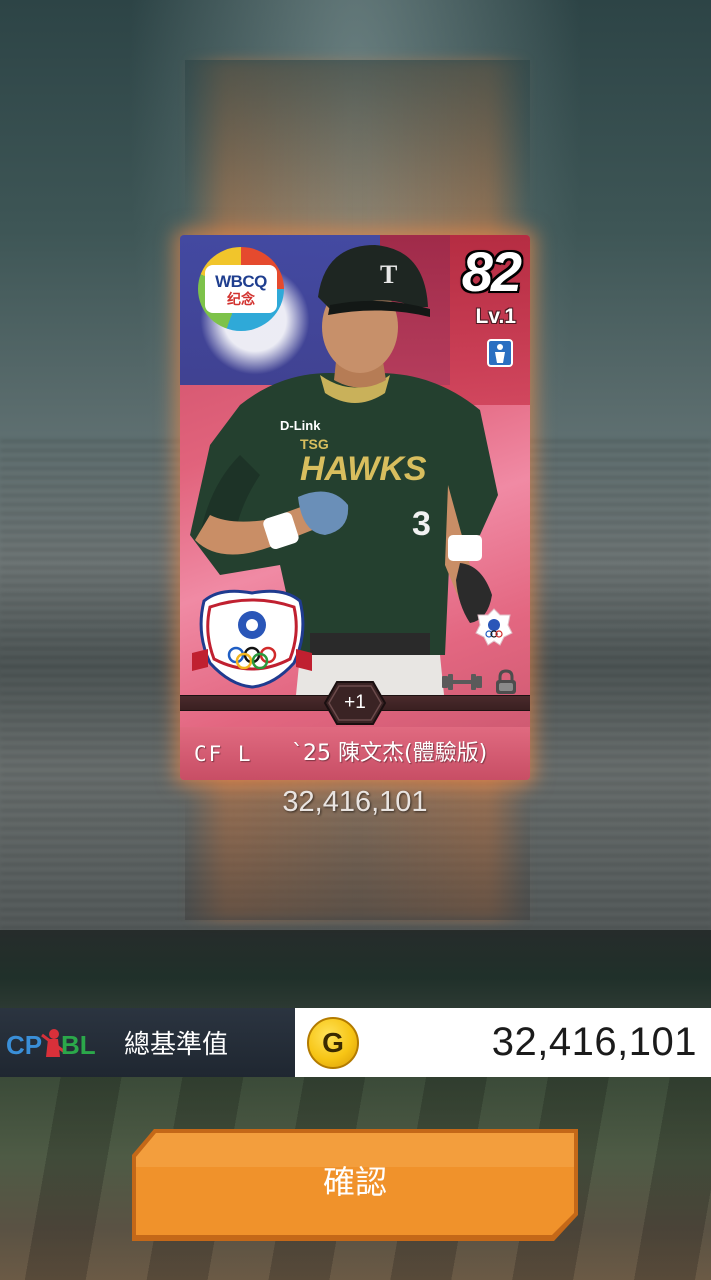  Describe the element at coordinates (24, 1045) in the screenshot. I see `svg-text: CP` at that location.